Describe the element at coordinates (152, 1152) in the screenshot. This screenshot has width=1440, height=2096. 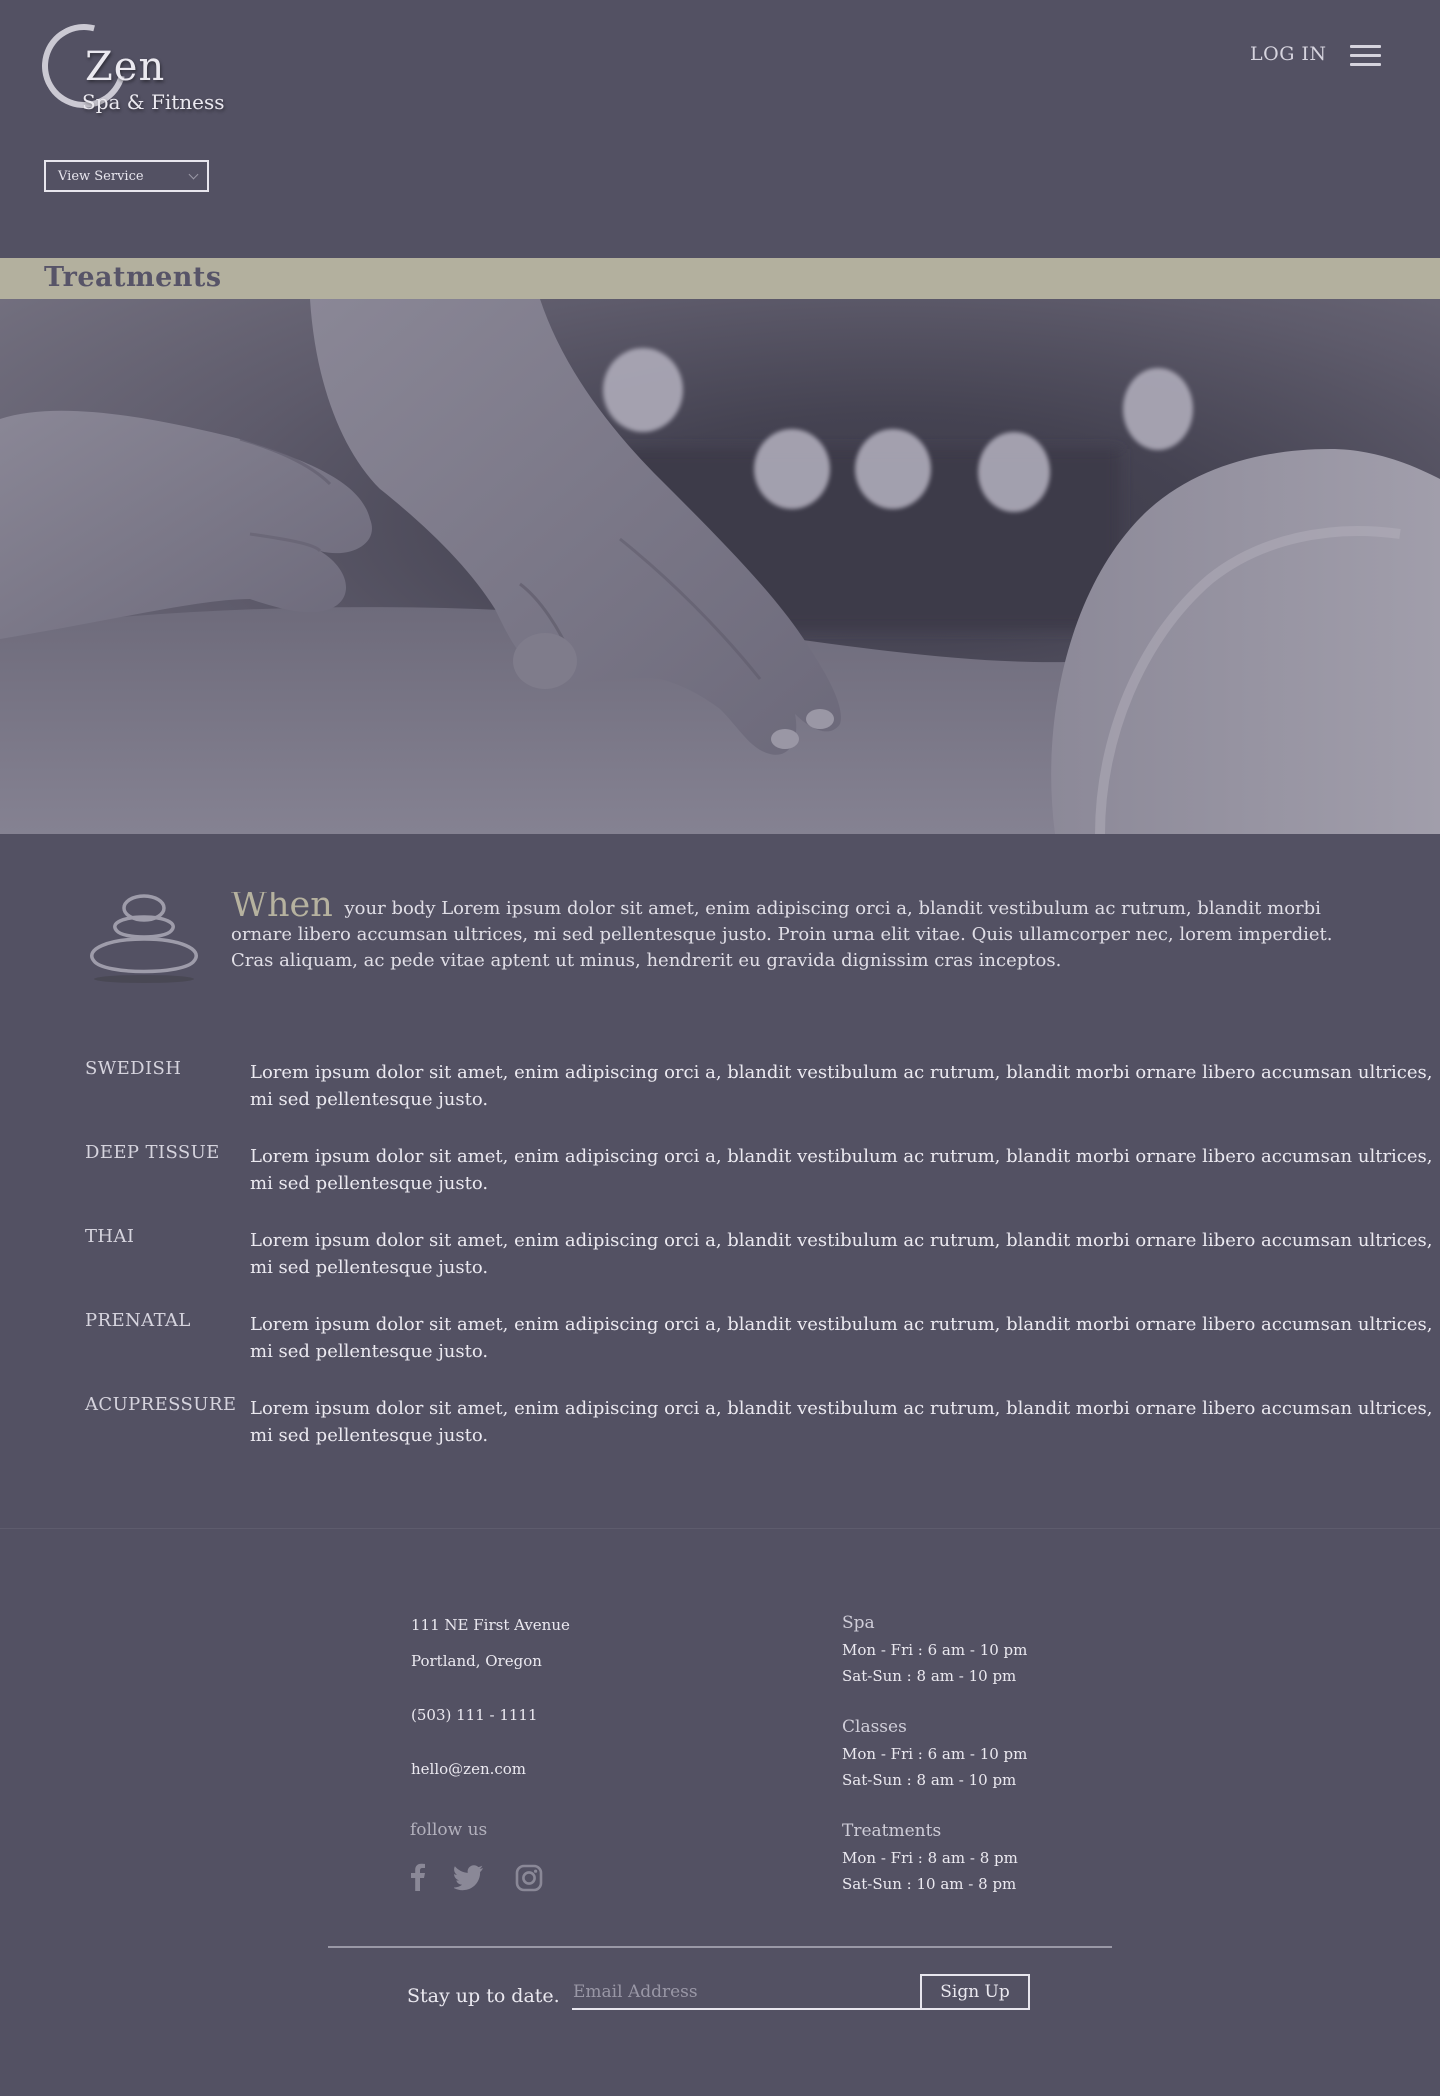
I see `treatment-name: DEEP TISSUE` at that location.